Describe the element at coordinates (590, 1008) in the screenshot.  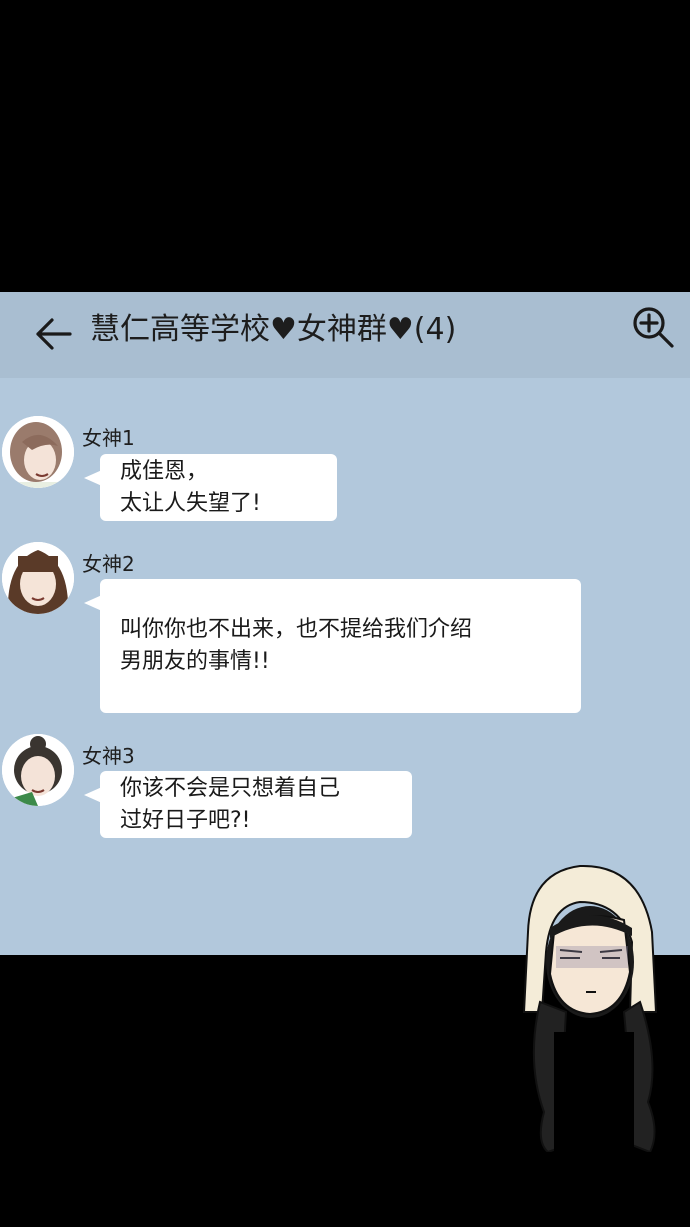
I see `hooded-girl-illustration` at that location.